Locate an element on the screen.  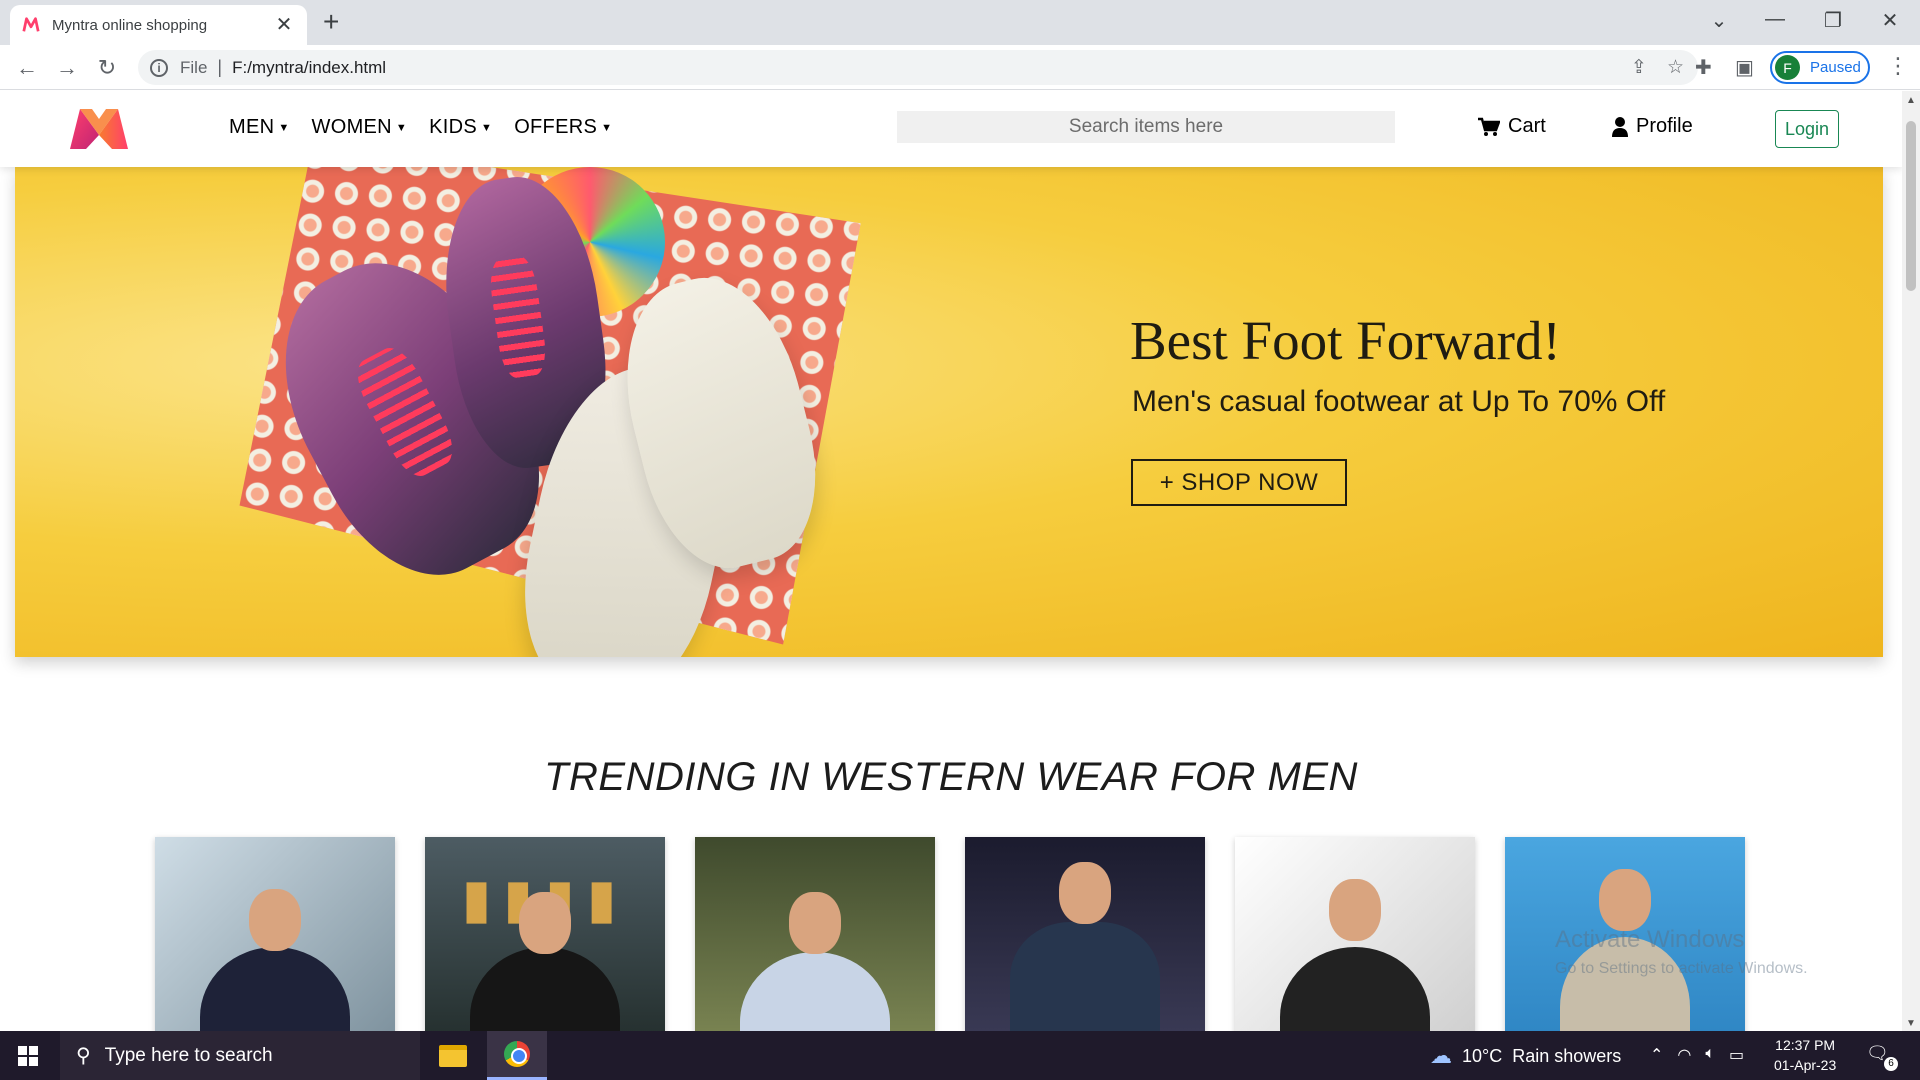
weather-temp: 10°C is located at coordinates (1482, 1055).